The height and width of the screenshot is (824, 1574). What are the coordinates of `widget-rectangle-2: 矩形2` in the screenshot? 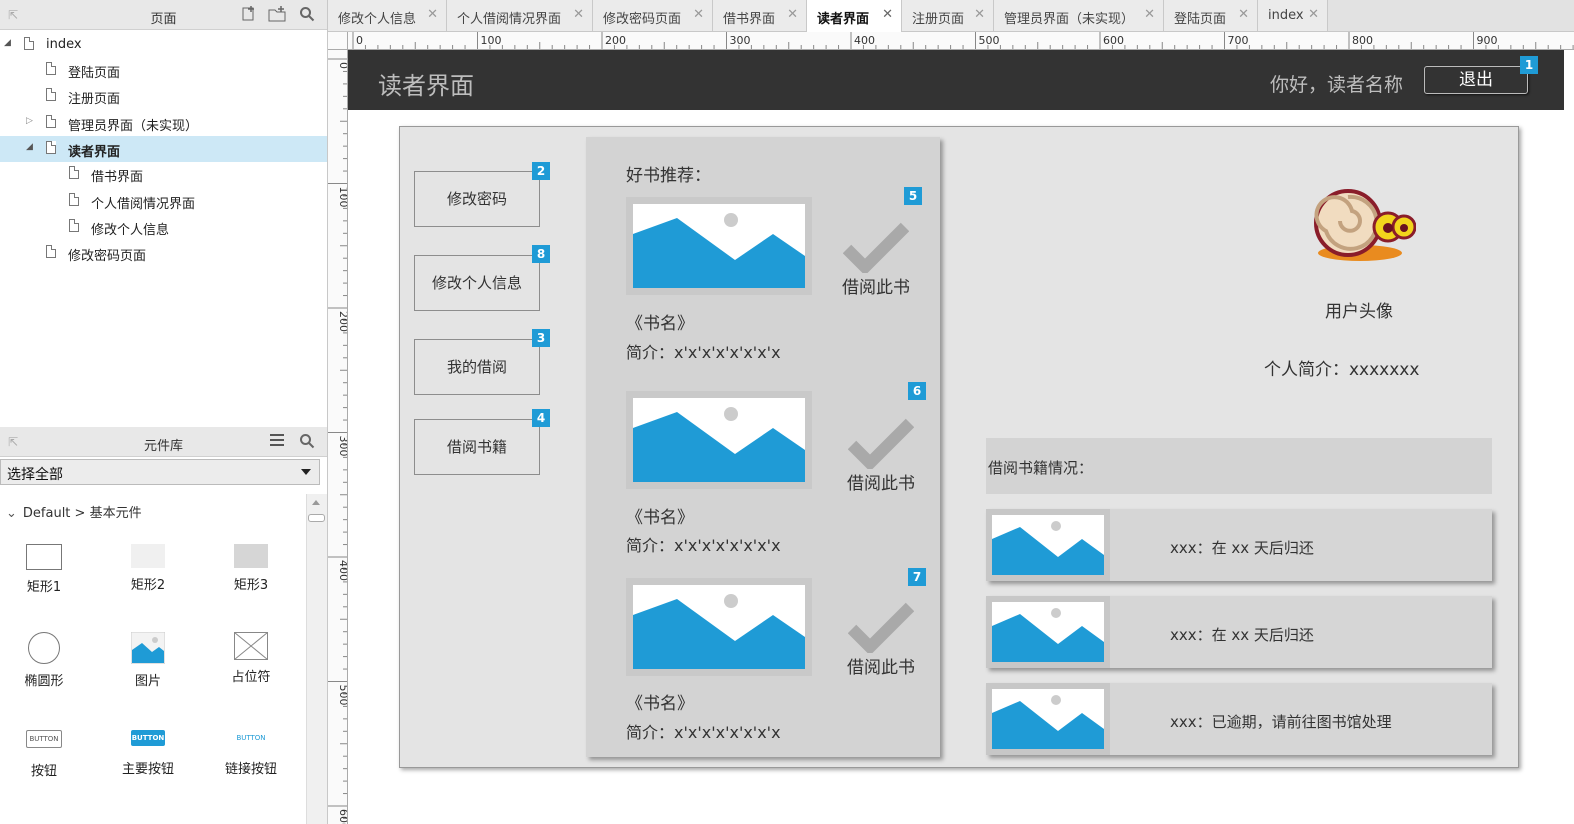 It's located at (148, 568).